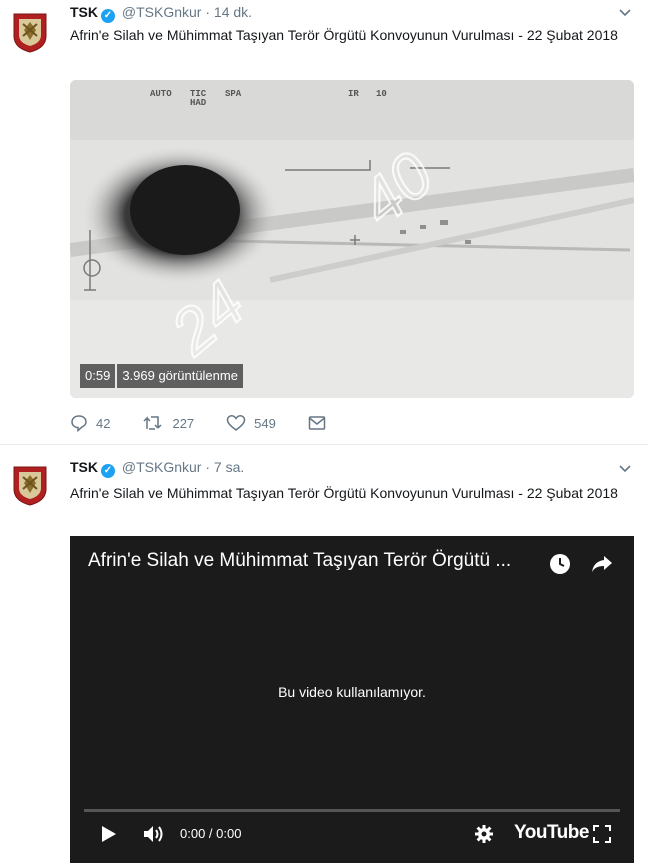  What do you see at coordinates (211, 833) in the screenshot?
I see `playback-time: 0:00 / 0:00` at bounding box center [211, 833].